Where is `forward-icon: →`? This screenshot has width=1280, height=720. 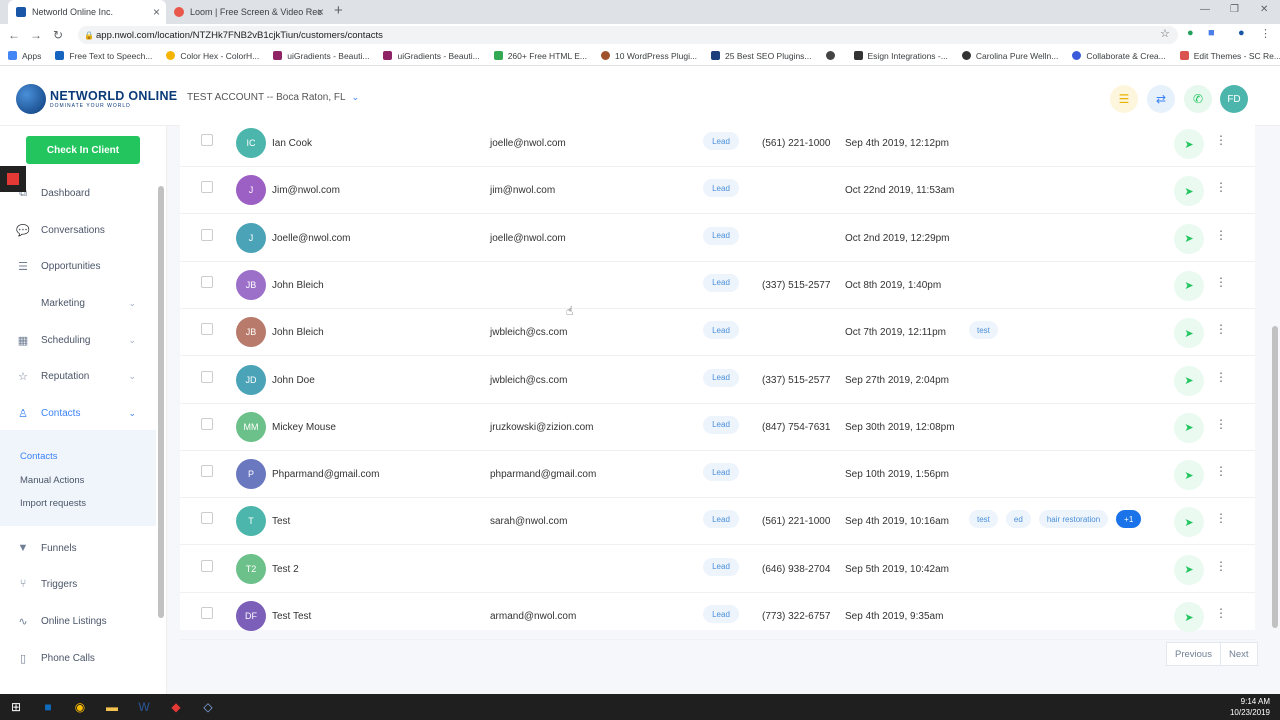
forward-icon: → is located at coordinates (36, 35).